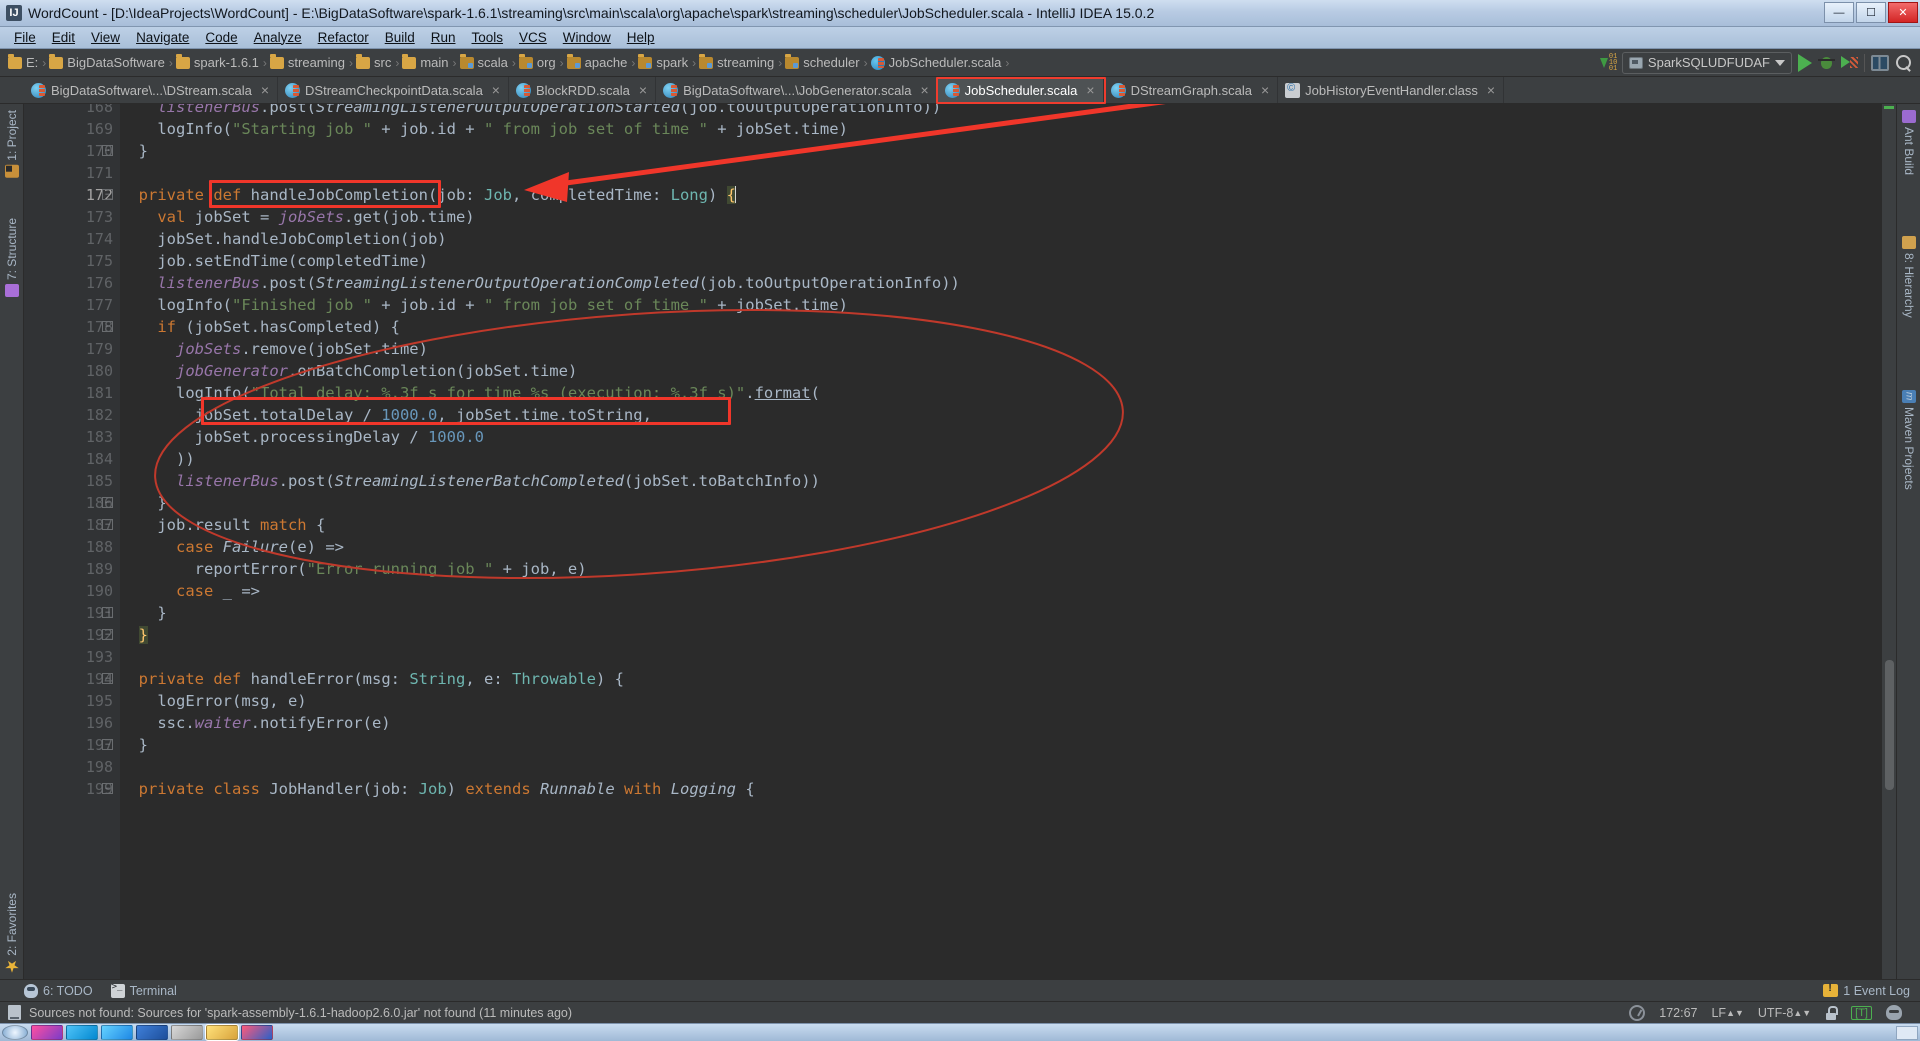 This screenshot has height=1041, width=1920. I want to click on project-structure-icon, so click(1880, 62).